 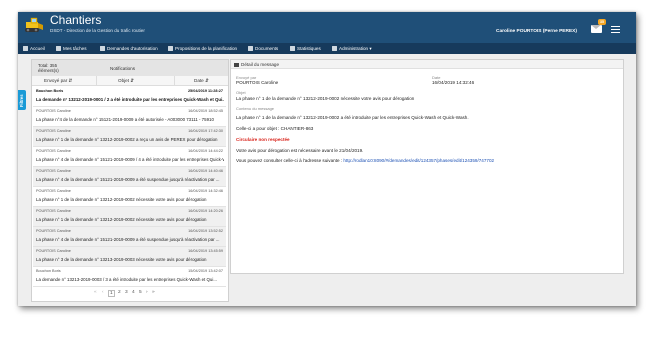 What do you see at coordinates (170, 48) in the screenshot?
I see `folder-icon` at bounding box center [170, 48].